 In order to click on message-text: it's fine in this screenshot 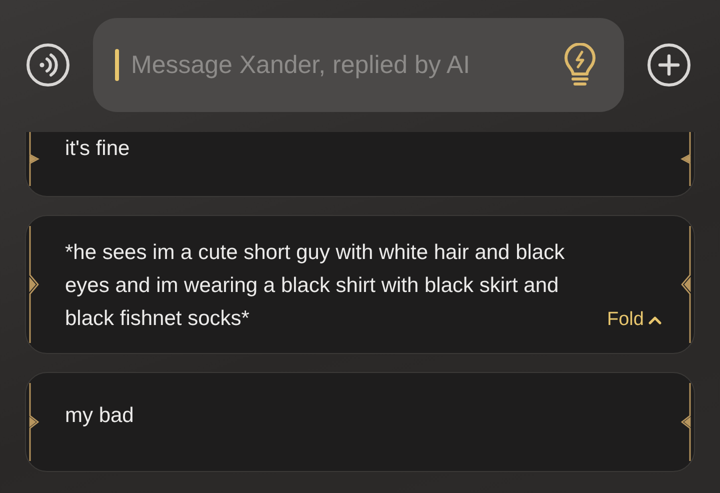, I will do `click(98, 149)`.